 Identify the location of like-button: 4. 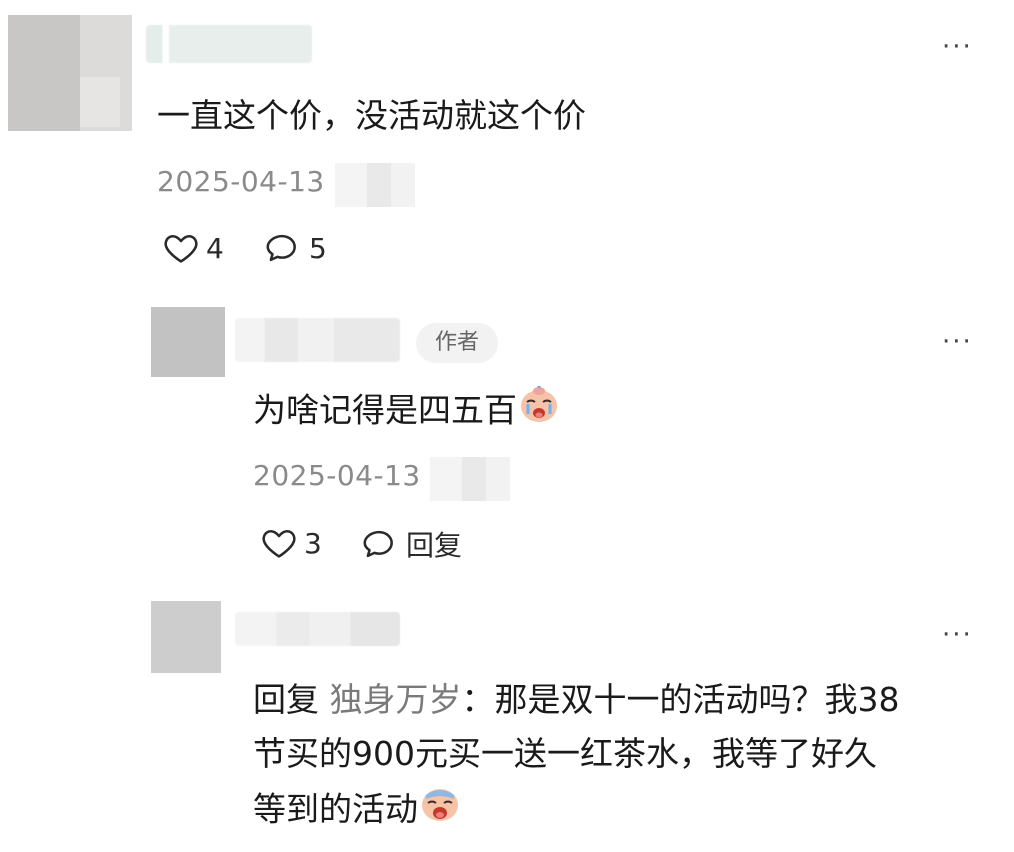
(193, 248).